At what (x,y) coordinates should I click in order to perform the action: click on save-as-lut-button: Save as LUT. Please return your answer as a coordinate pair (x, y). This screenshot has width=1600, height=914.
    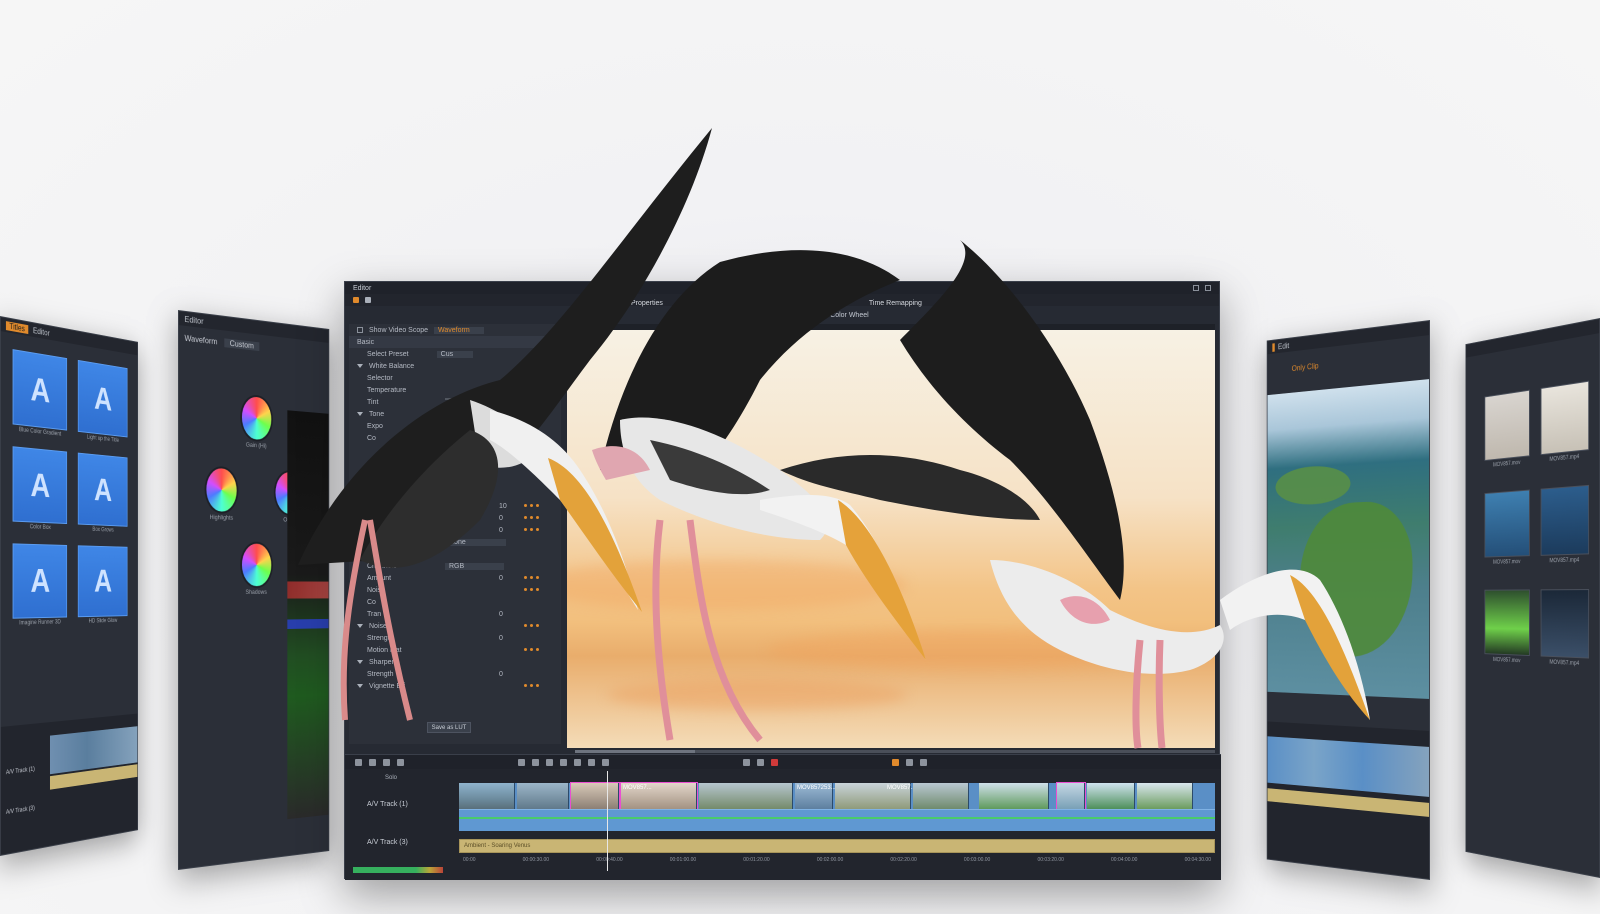
    Looking at the image, I should click on (449, 727).